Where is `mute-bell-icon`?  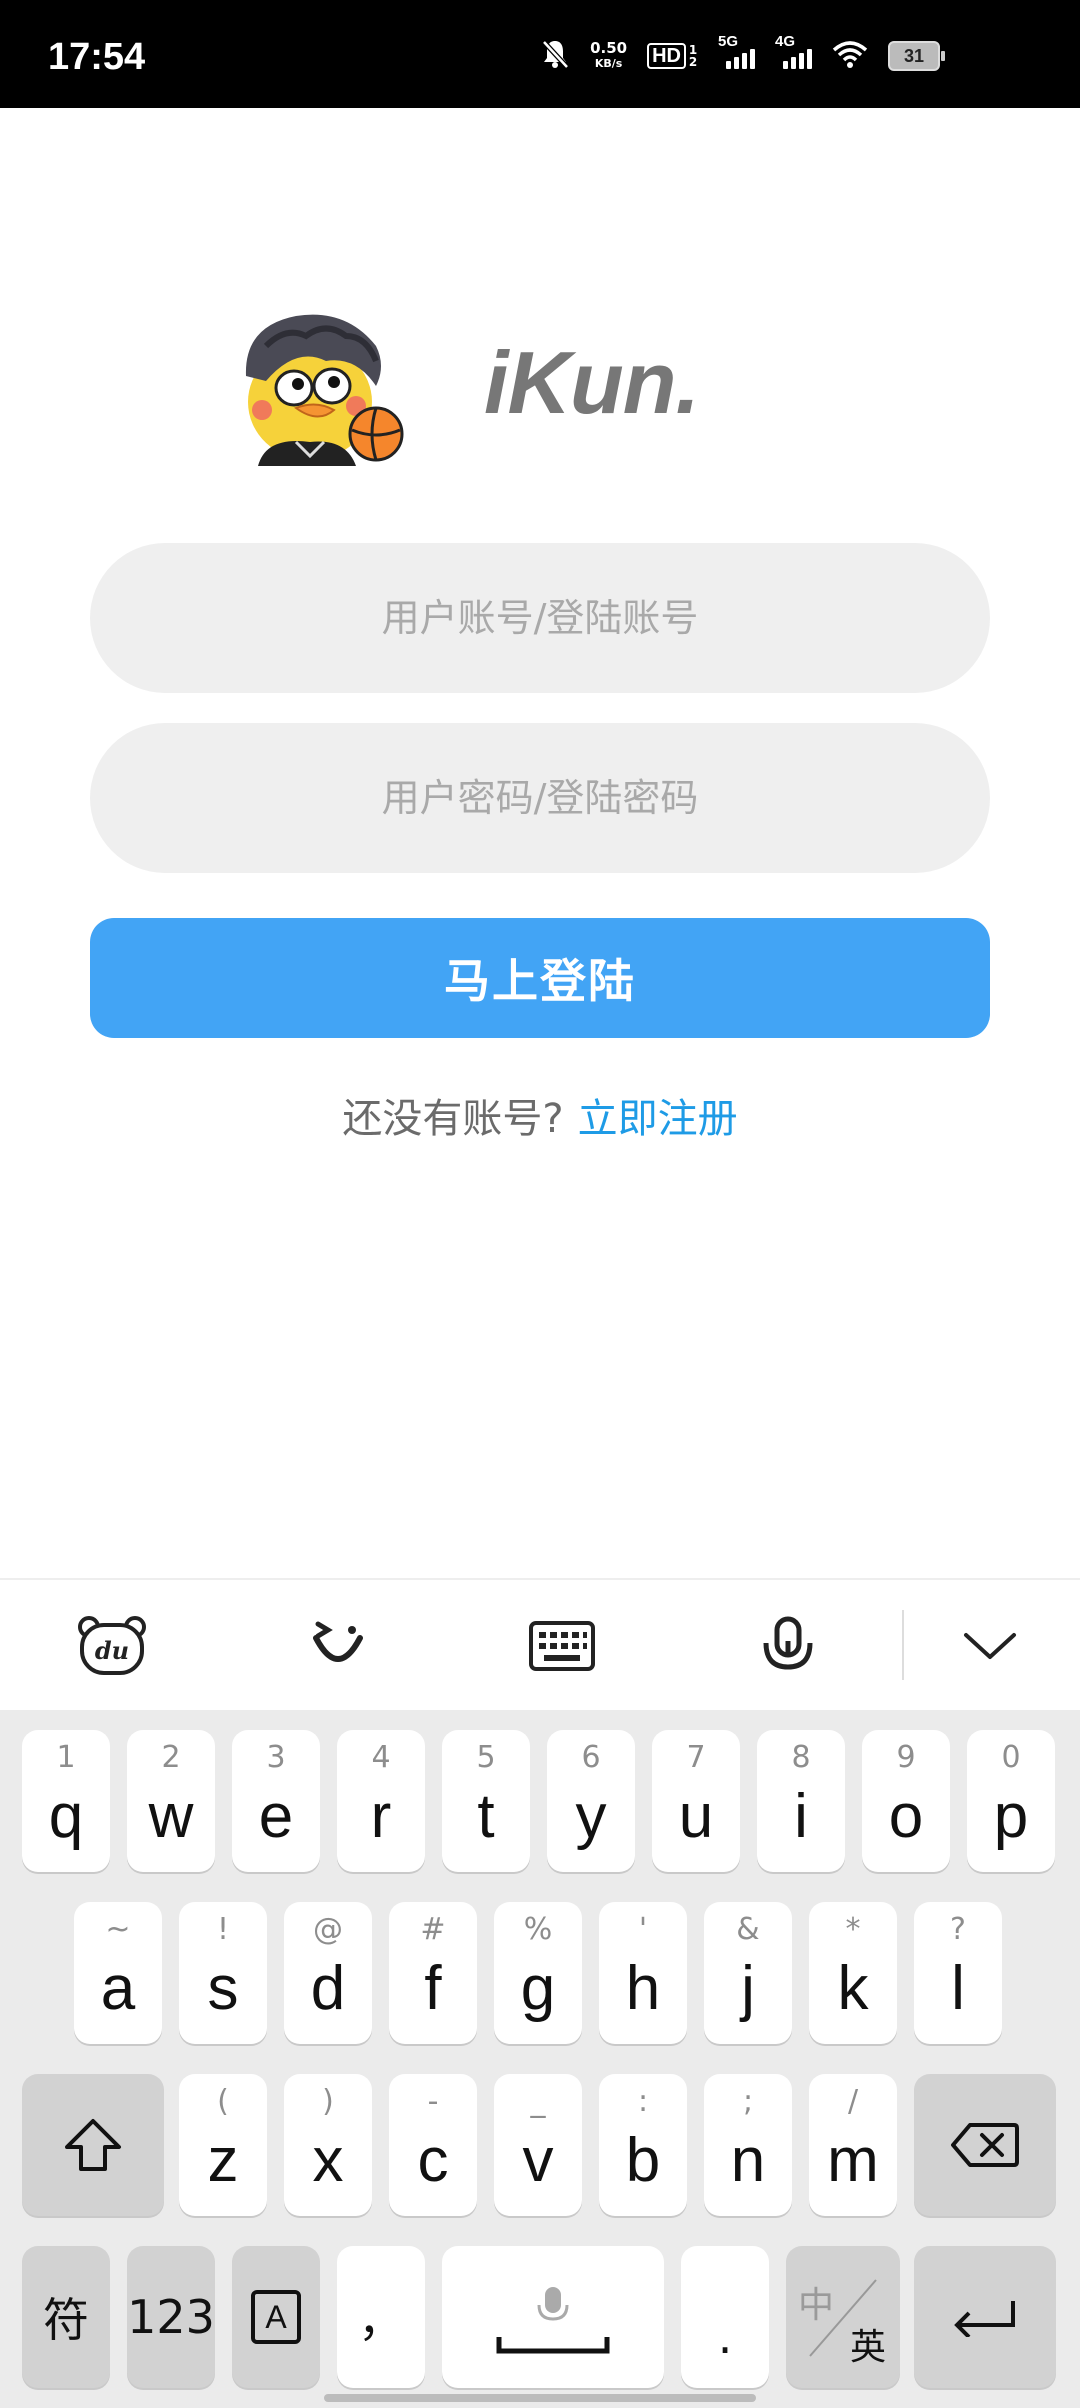
mute-bell-icon is located at coordinates (555, 56).